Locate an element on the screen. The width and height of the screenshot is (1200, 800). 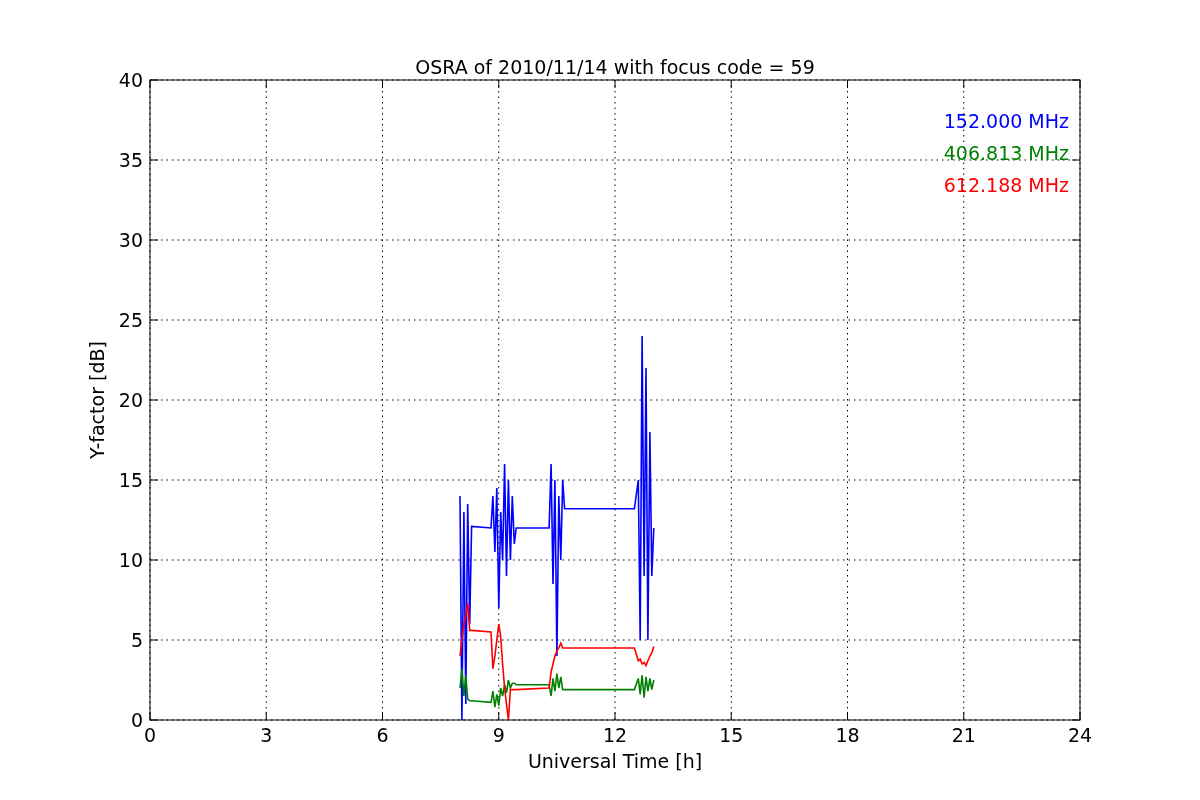
legend-label: 406.813 MHz is located at coordinates (1006, 153).